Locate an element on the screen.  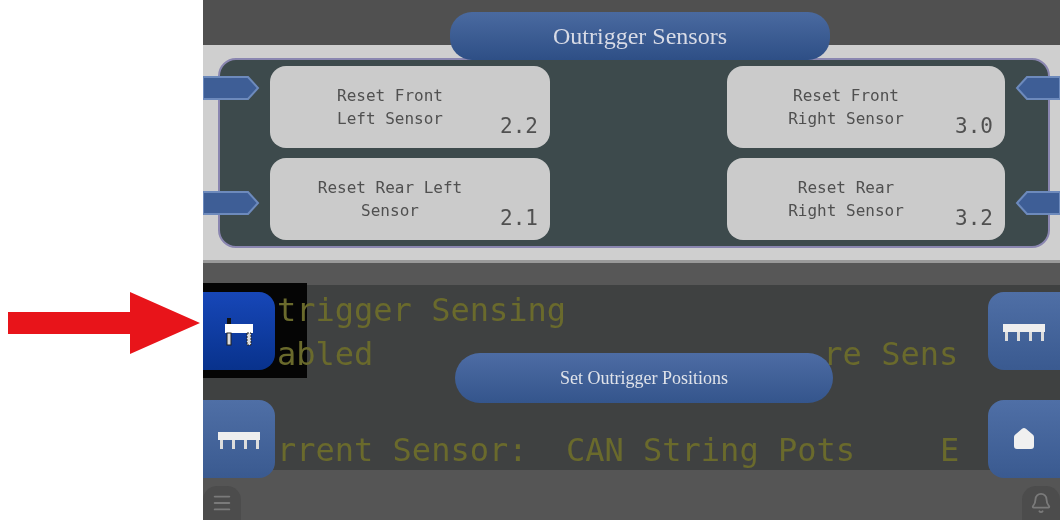
reset-sensor-button: Reset Rear Right Sensor 3.2 is located at coordinates (866, 199).